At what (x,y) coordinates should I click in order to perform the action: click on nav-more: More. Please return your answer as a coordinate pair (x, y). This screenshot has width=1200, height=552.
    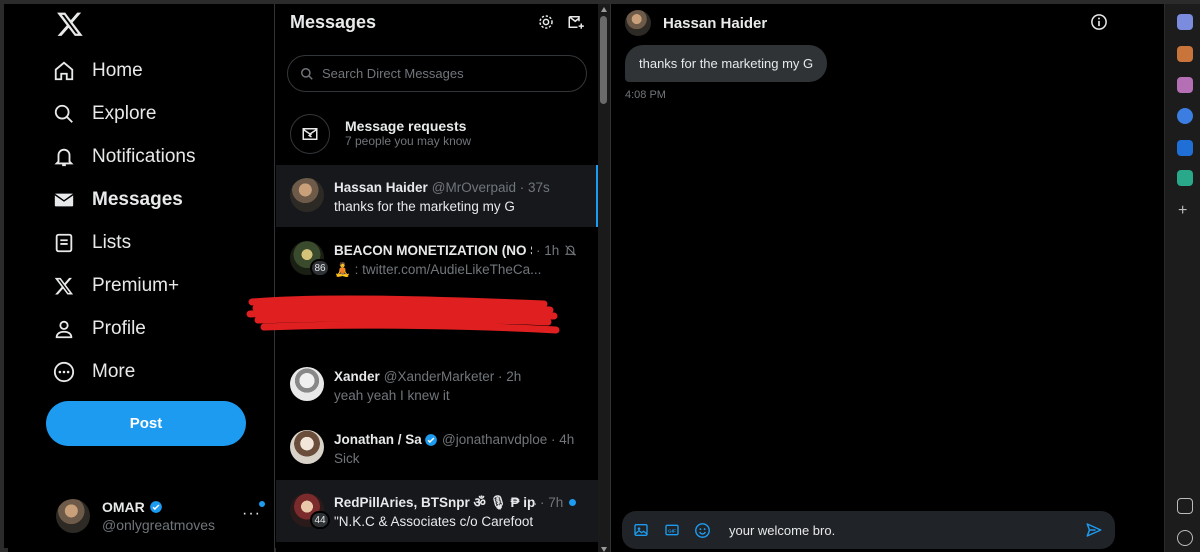
    Looking at the image, I should click on (93, 372).